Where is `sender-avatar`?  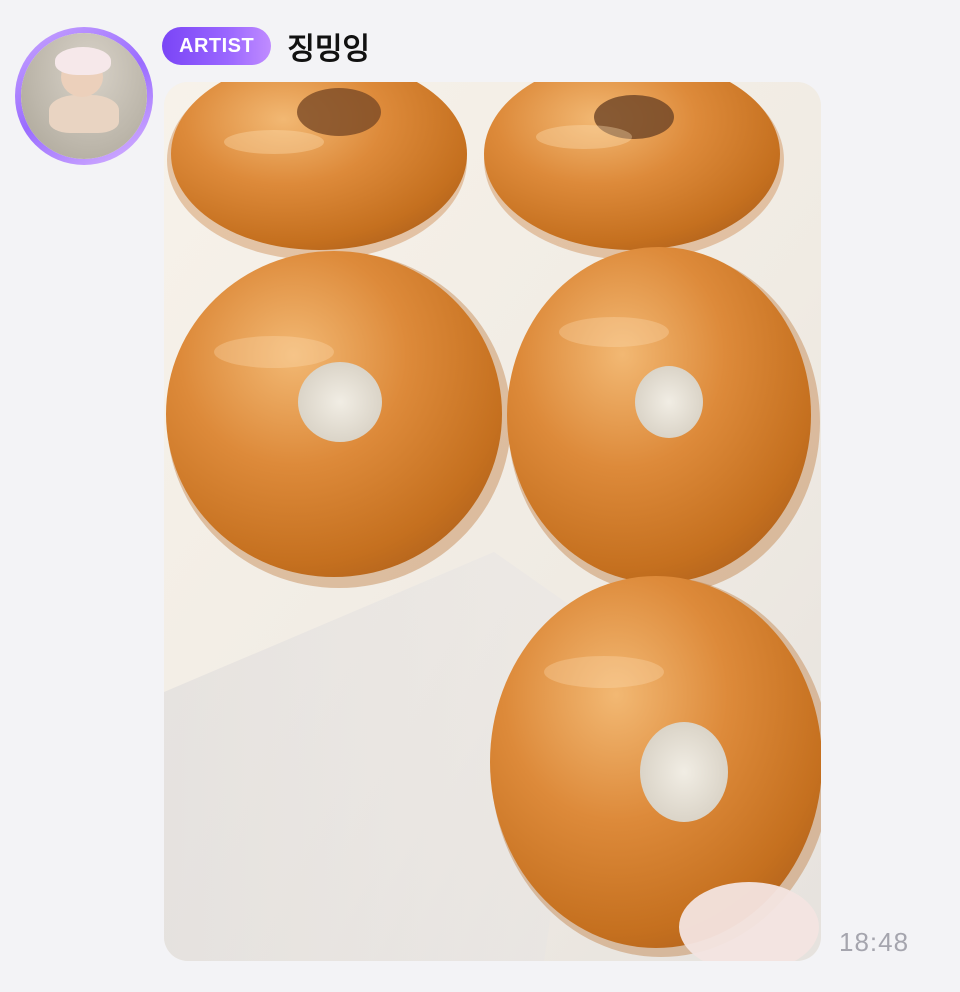 sender-avatar is located at coordinates (84, 96).